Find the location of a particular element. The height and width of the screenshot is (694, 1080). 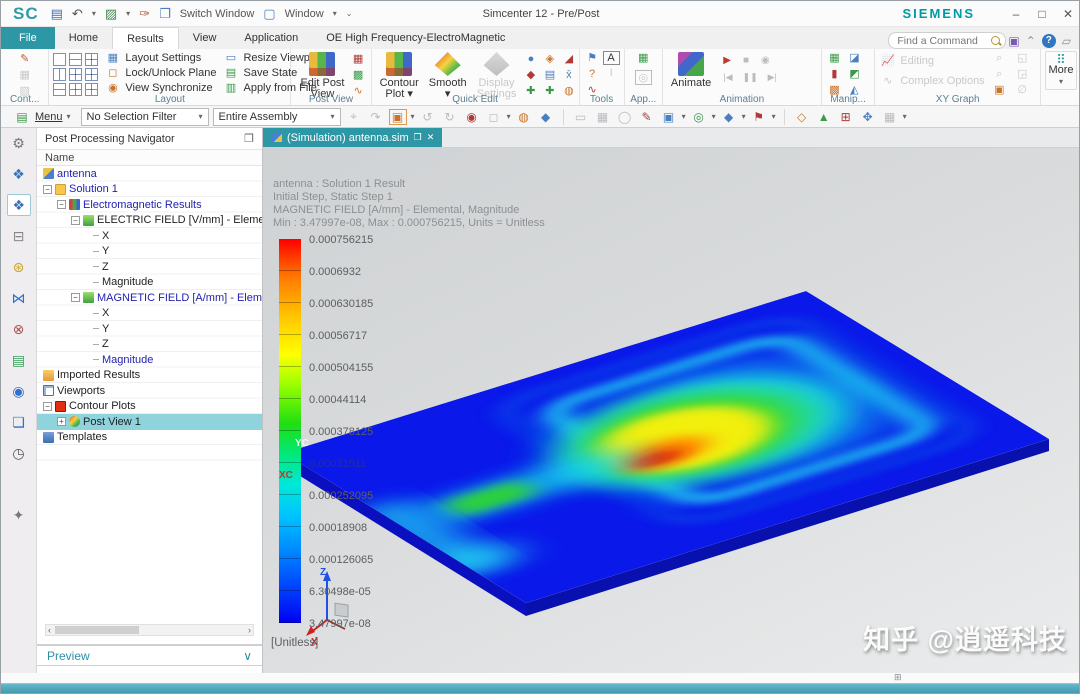

image-icon: ▦ is located at coordinates (603, 117).